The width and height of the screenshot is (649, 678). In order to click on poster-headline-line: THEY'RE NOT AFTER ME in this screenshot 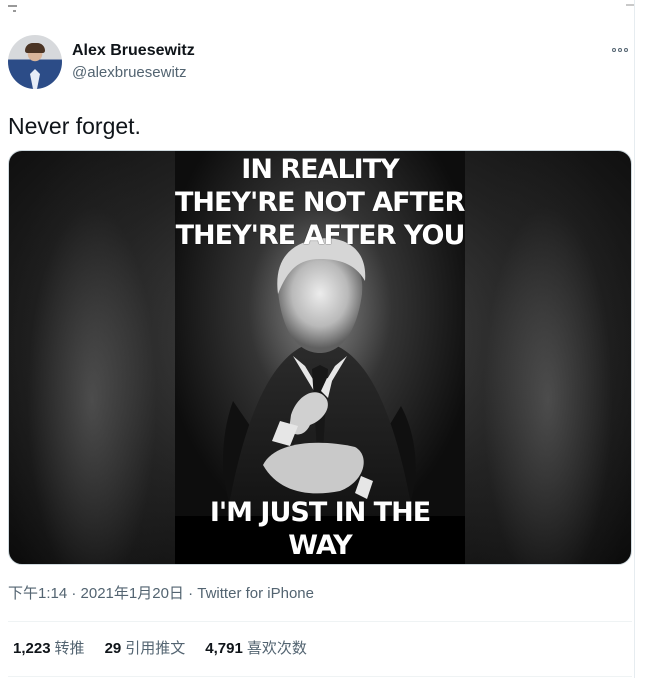, I will do `click(320, 202)`.